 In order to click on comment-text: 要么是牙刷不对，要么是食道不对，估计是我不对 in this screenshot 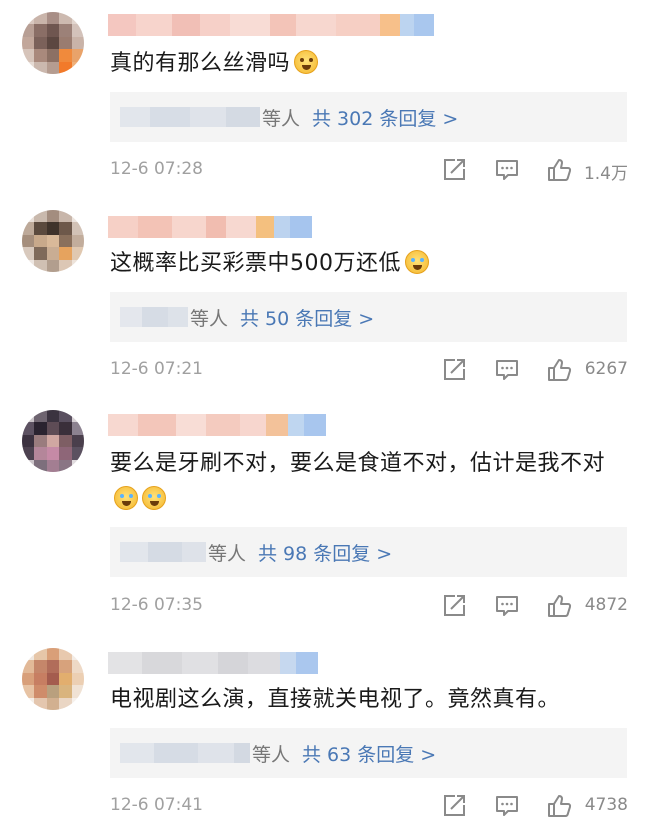, I will do `click(367, 482)`.